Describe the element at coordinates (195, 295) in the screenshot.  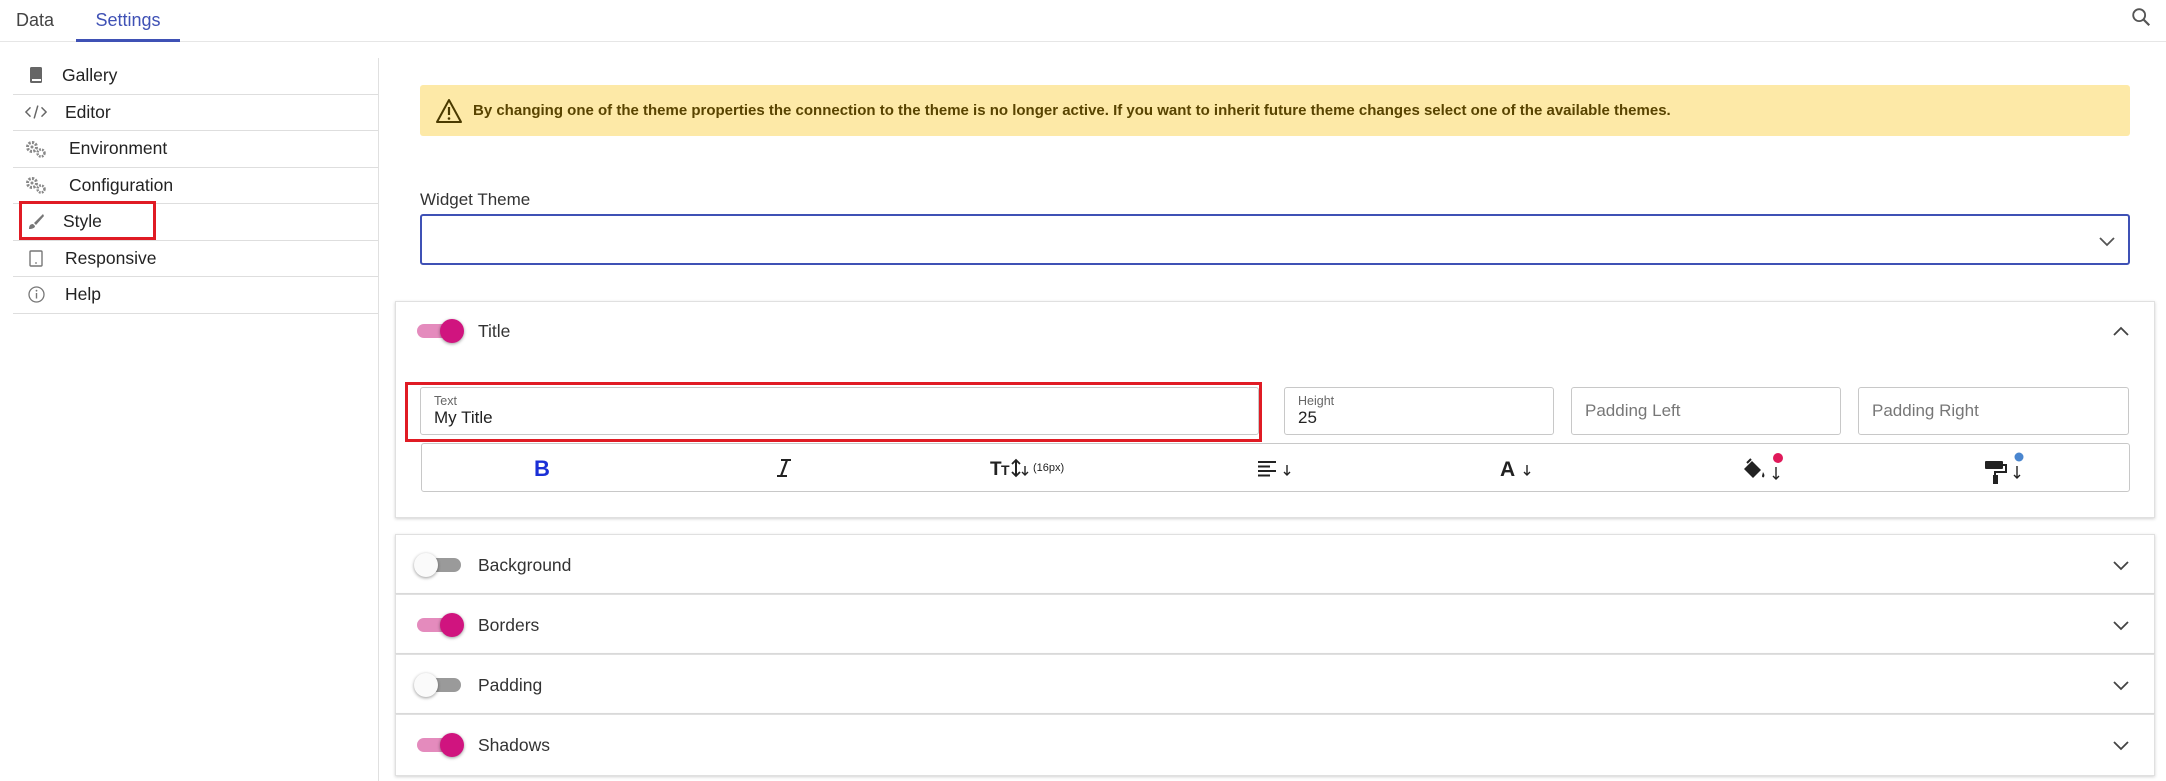
I see `sidebar-item-help: Help` at that location.